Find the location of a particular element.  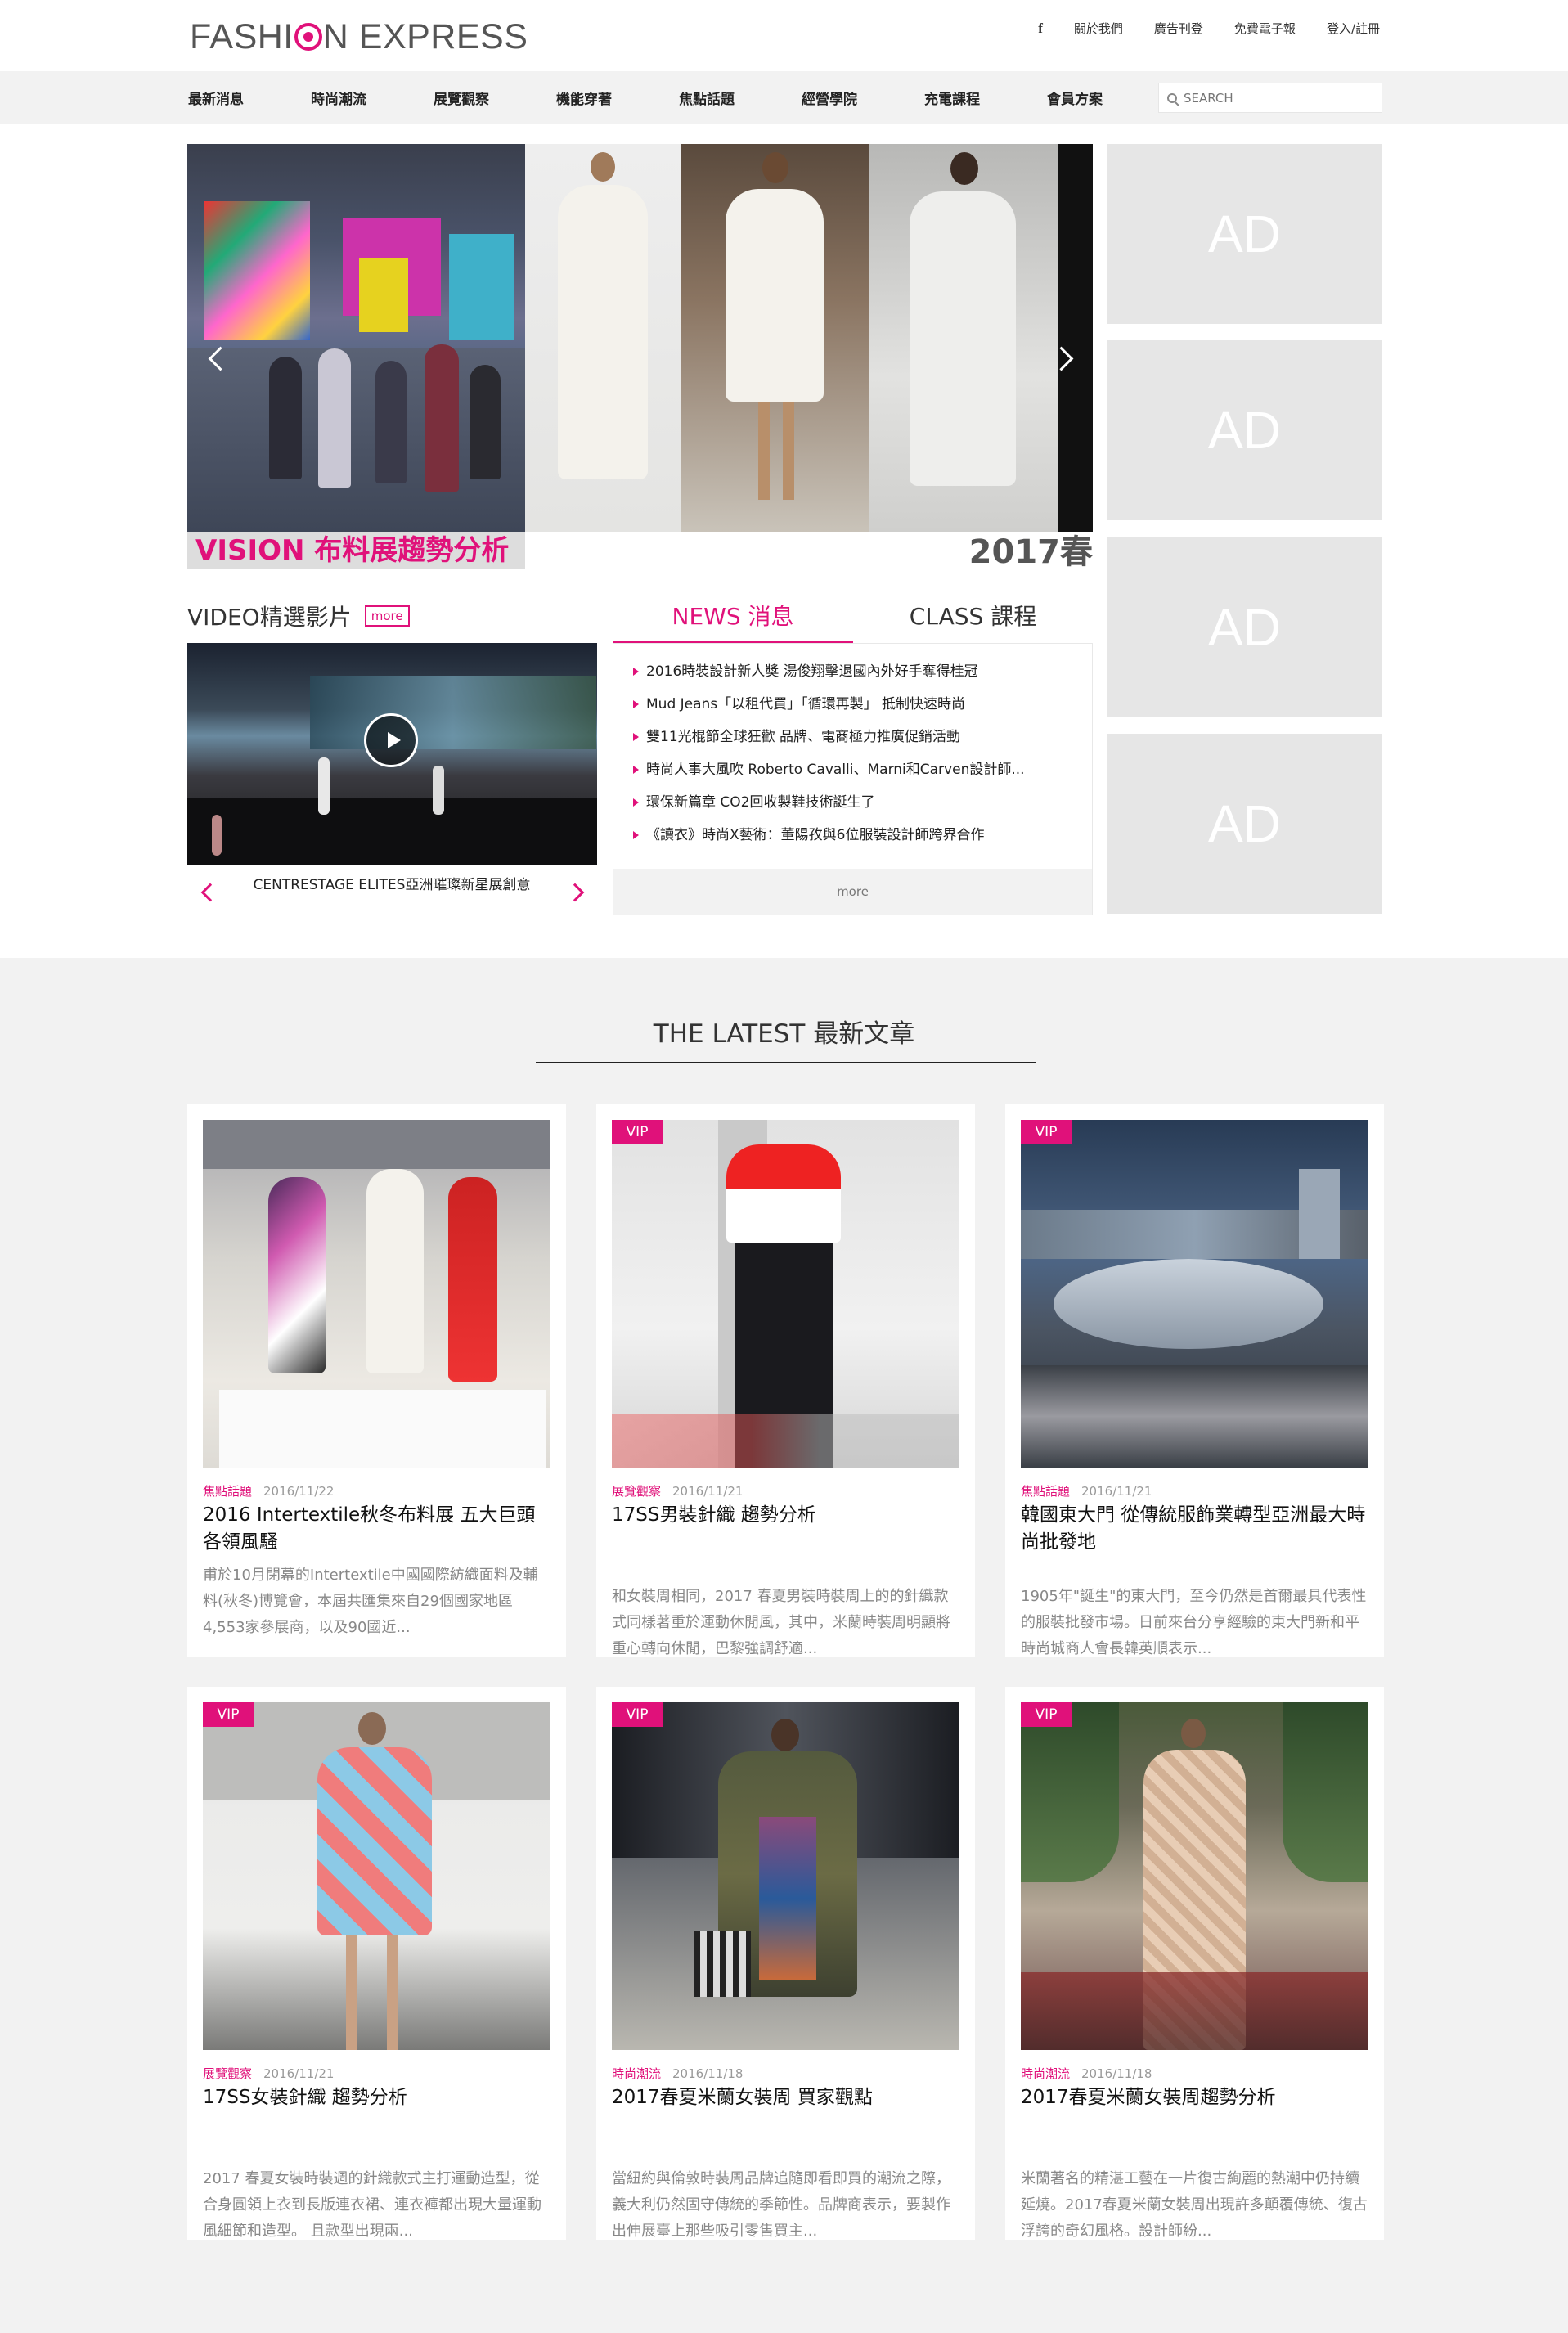

news-item: 雙11光棍節全球狂歡 品牌、電商極力推廣促銷活動 is located at coordinates (858, 737).